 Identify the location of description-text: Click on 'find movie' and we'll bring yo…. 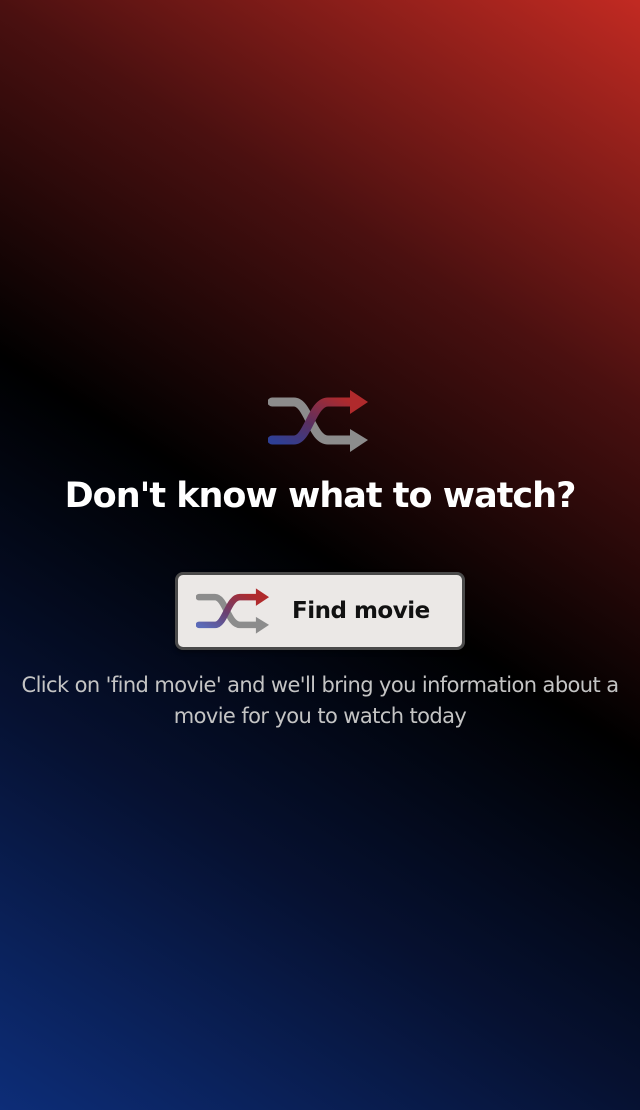
(320, 700).